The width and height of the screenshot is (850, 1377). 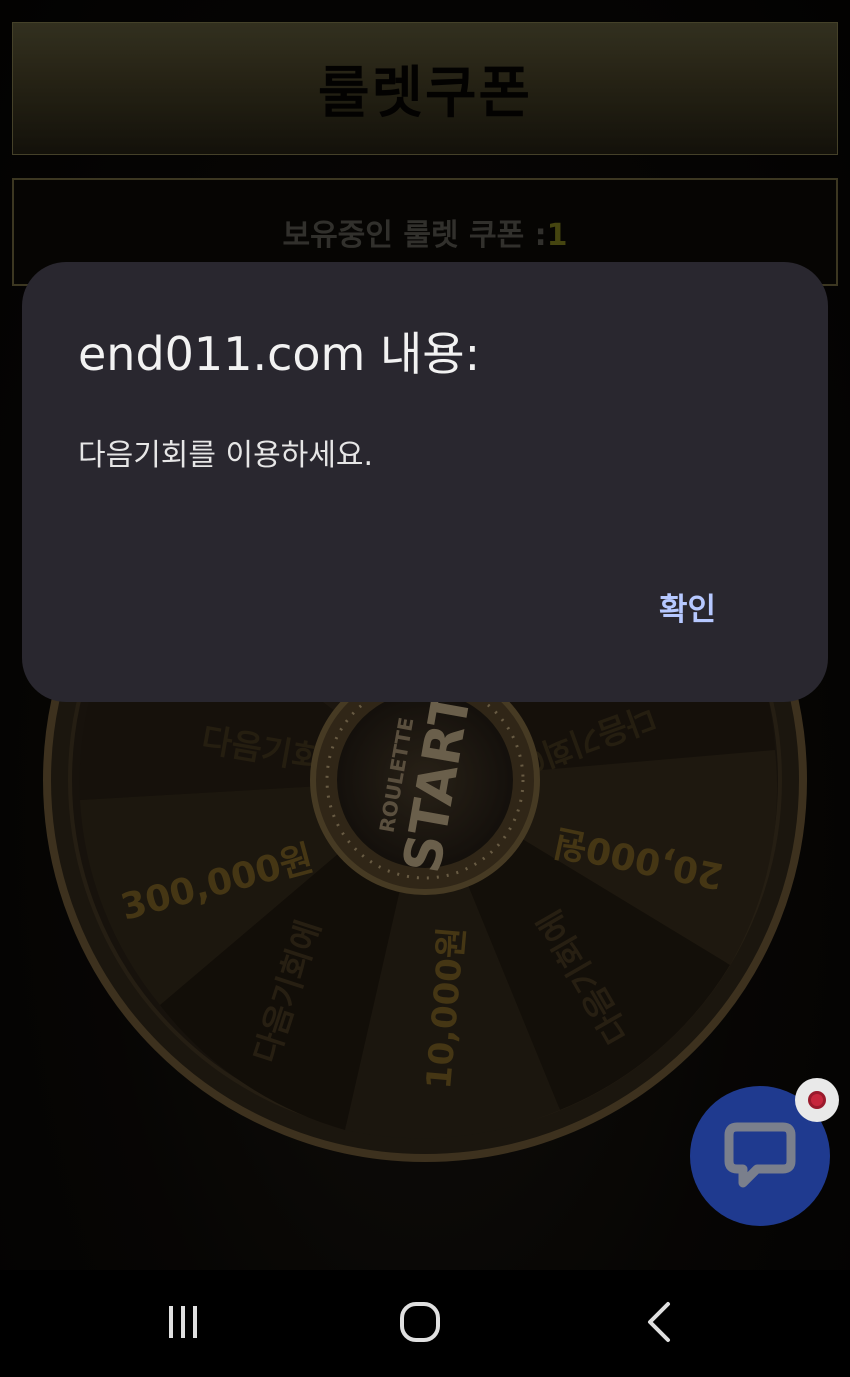 I want to click on recent-apps-icon, so click(x=183, y=1322).